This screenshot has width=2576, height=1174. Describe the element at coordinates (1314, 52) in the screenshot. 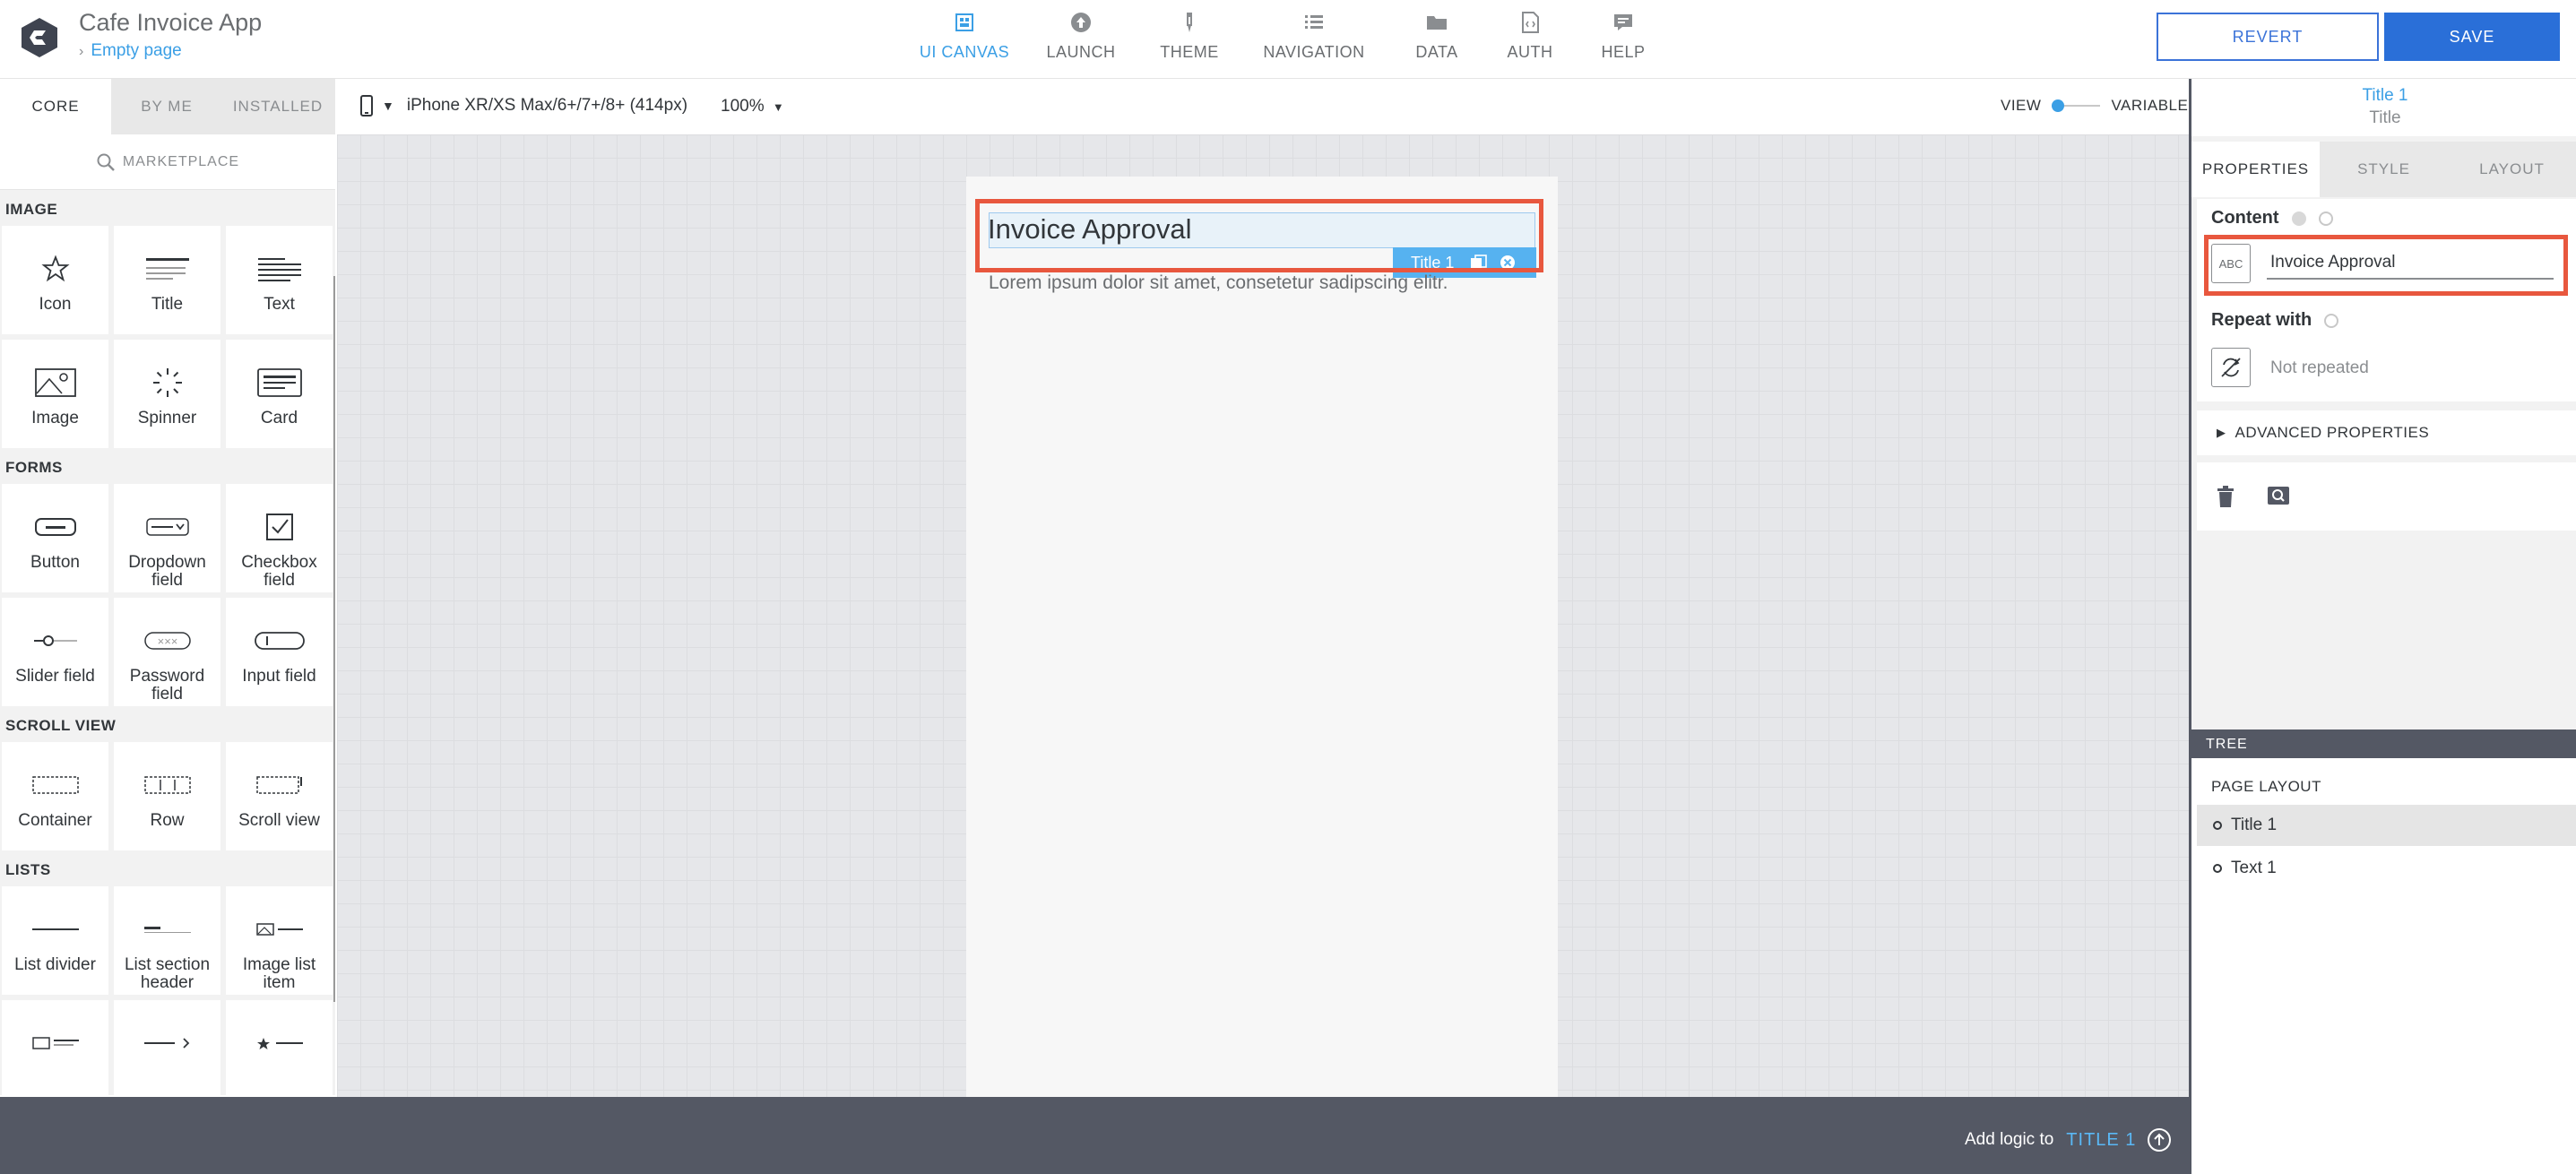

I see `tab-label: NAVIGATION` at that location.